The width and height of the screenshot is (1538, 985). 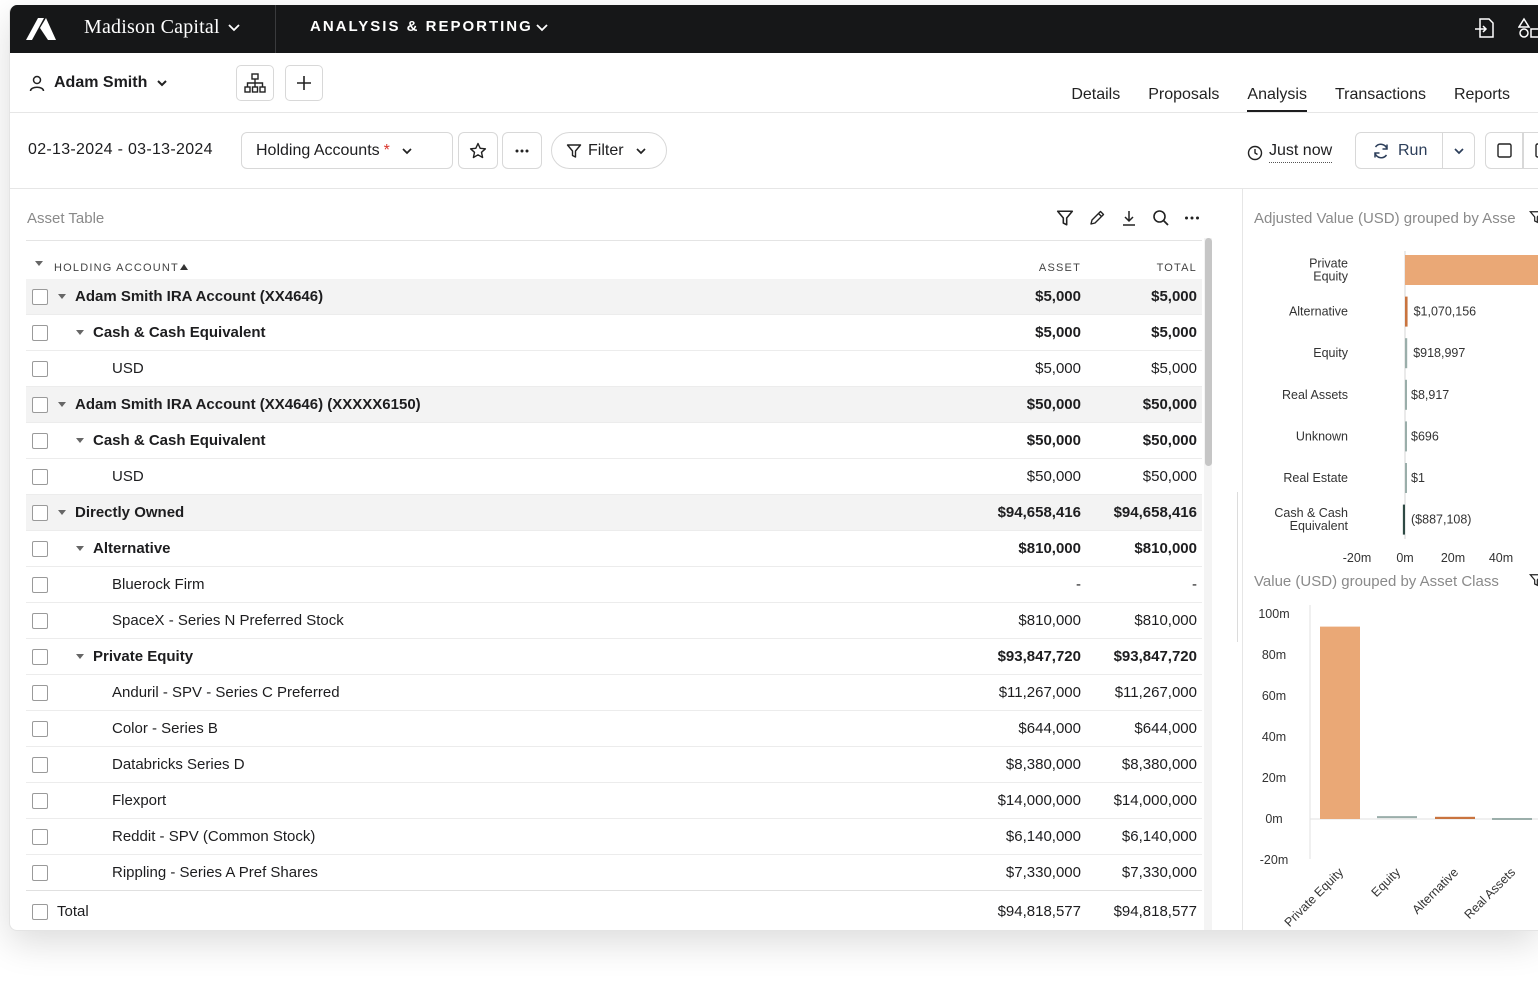 What do you see at coordinates (1208, 352) in the screenshot?
I see `table-scrollbar-thumb` at bounding box center [1208, 352].